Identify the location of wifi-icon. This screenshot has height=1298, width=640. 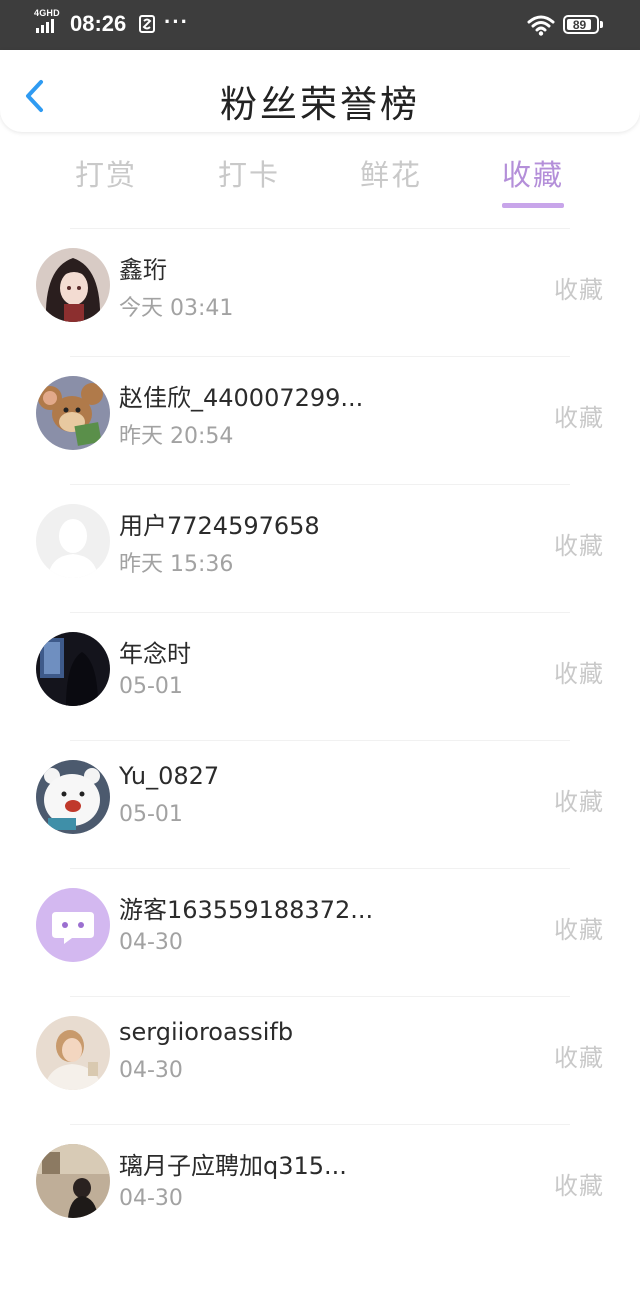
(541, 25).